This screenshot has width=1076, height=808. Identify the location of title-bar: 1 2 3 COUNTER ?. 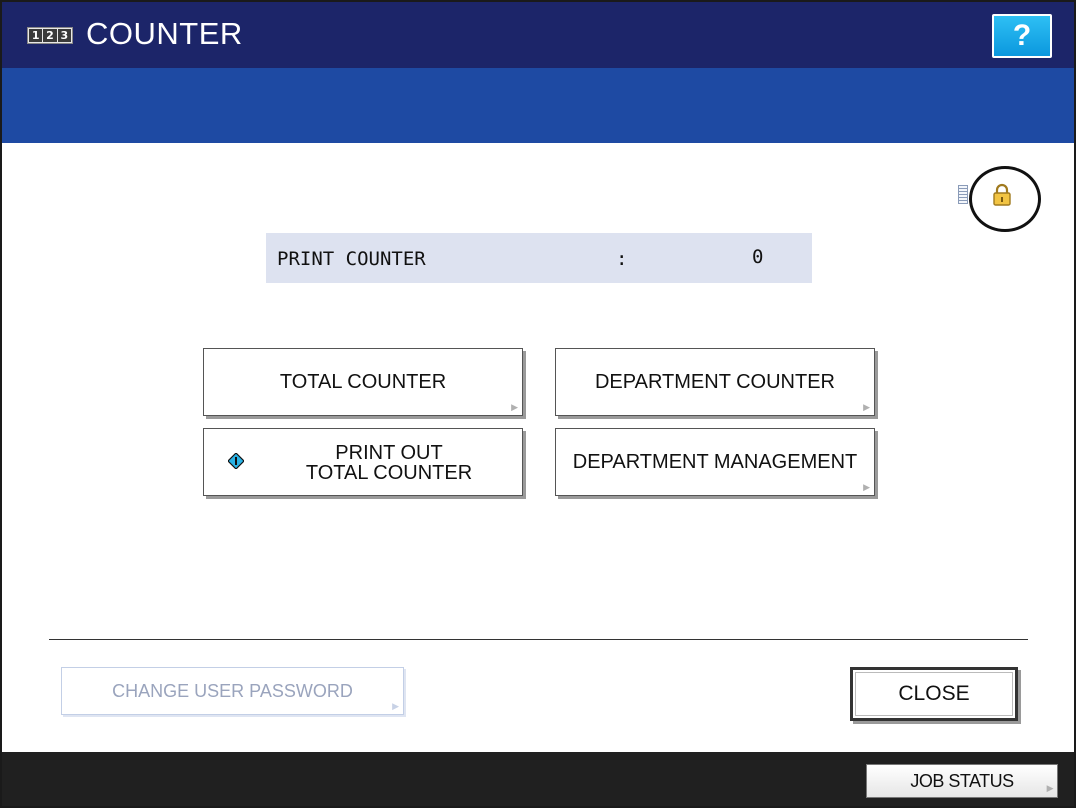
(538, 35).